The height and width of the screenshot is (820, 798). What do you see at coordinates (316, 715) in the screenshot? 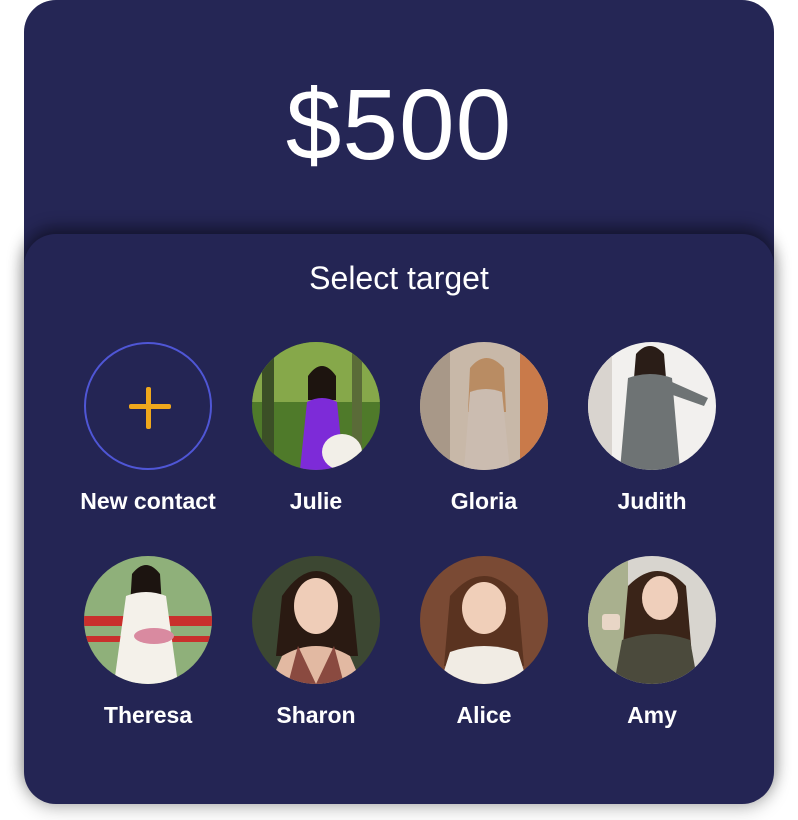
I see `contact-name: Sharon` at bounding box center [316, 715].